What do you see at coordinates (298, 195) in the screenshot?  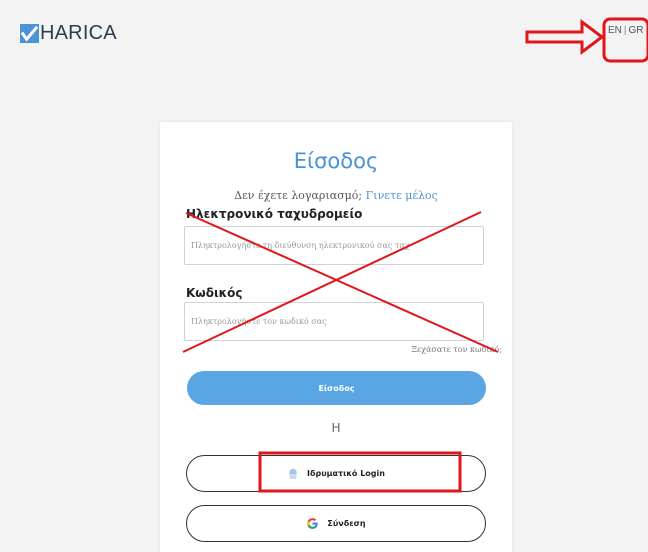 I see `no-account-text: Δεν έχετε λογαριασμό;` at bounding box center [298, 195].